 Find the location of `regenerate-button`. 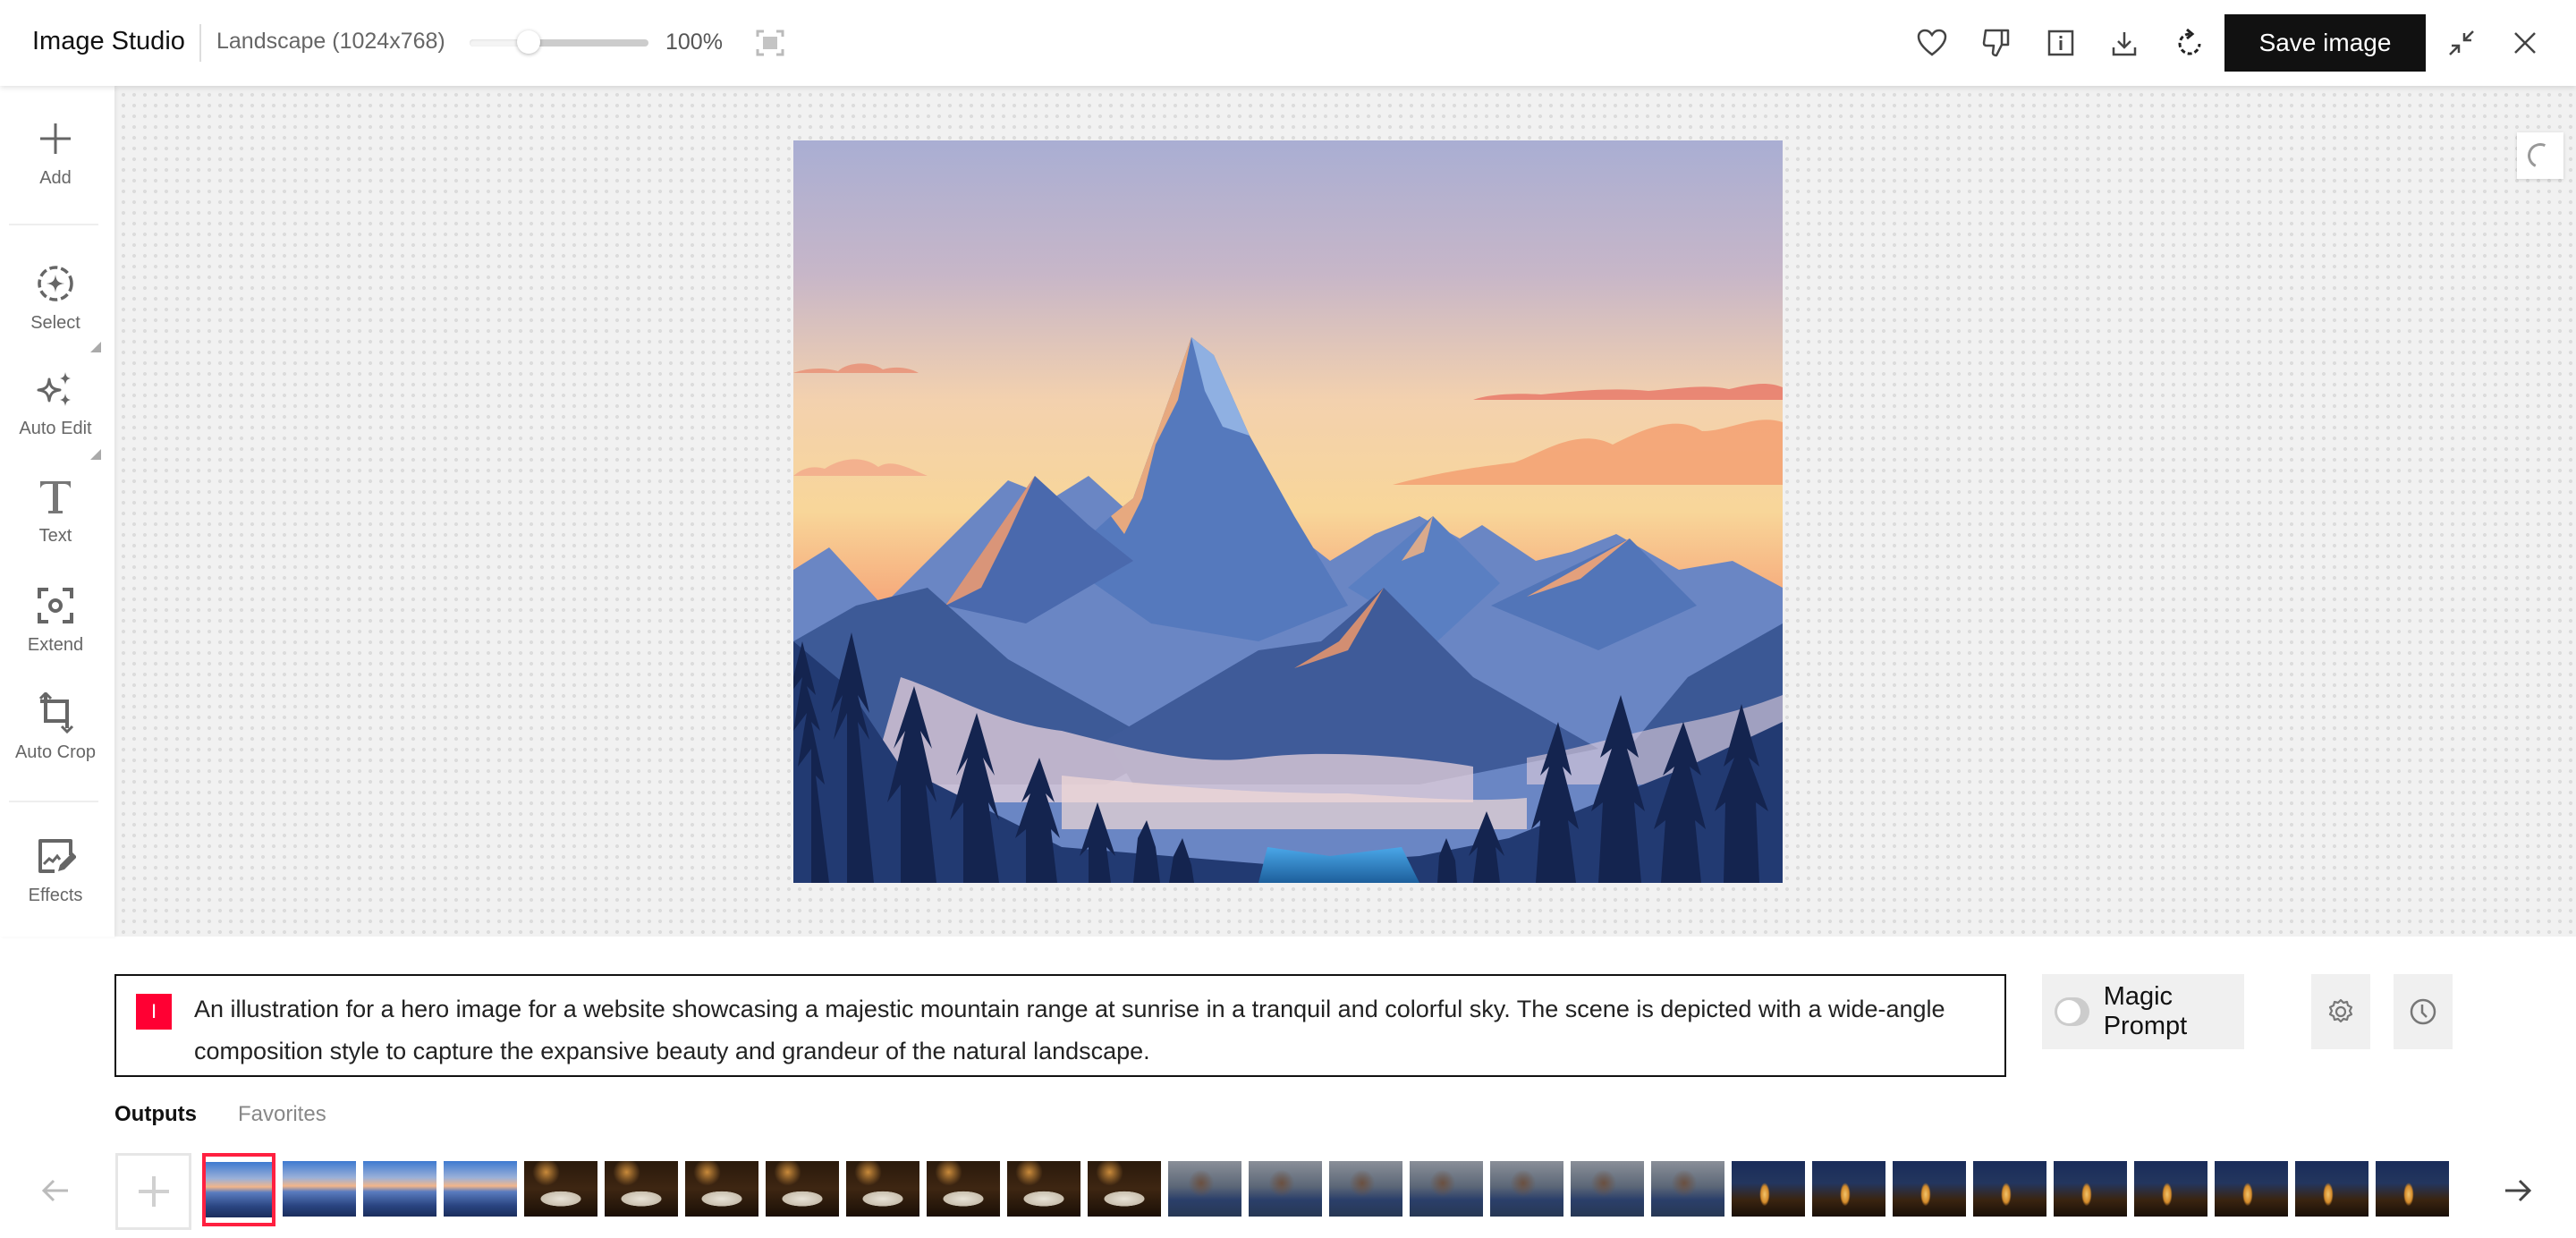

regenerate-button is located at coordinates (2189, 43).